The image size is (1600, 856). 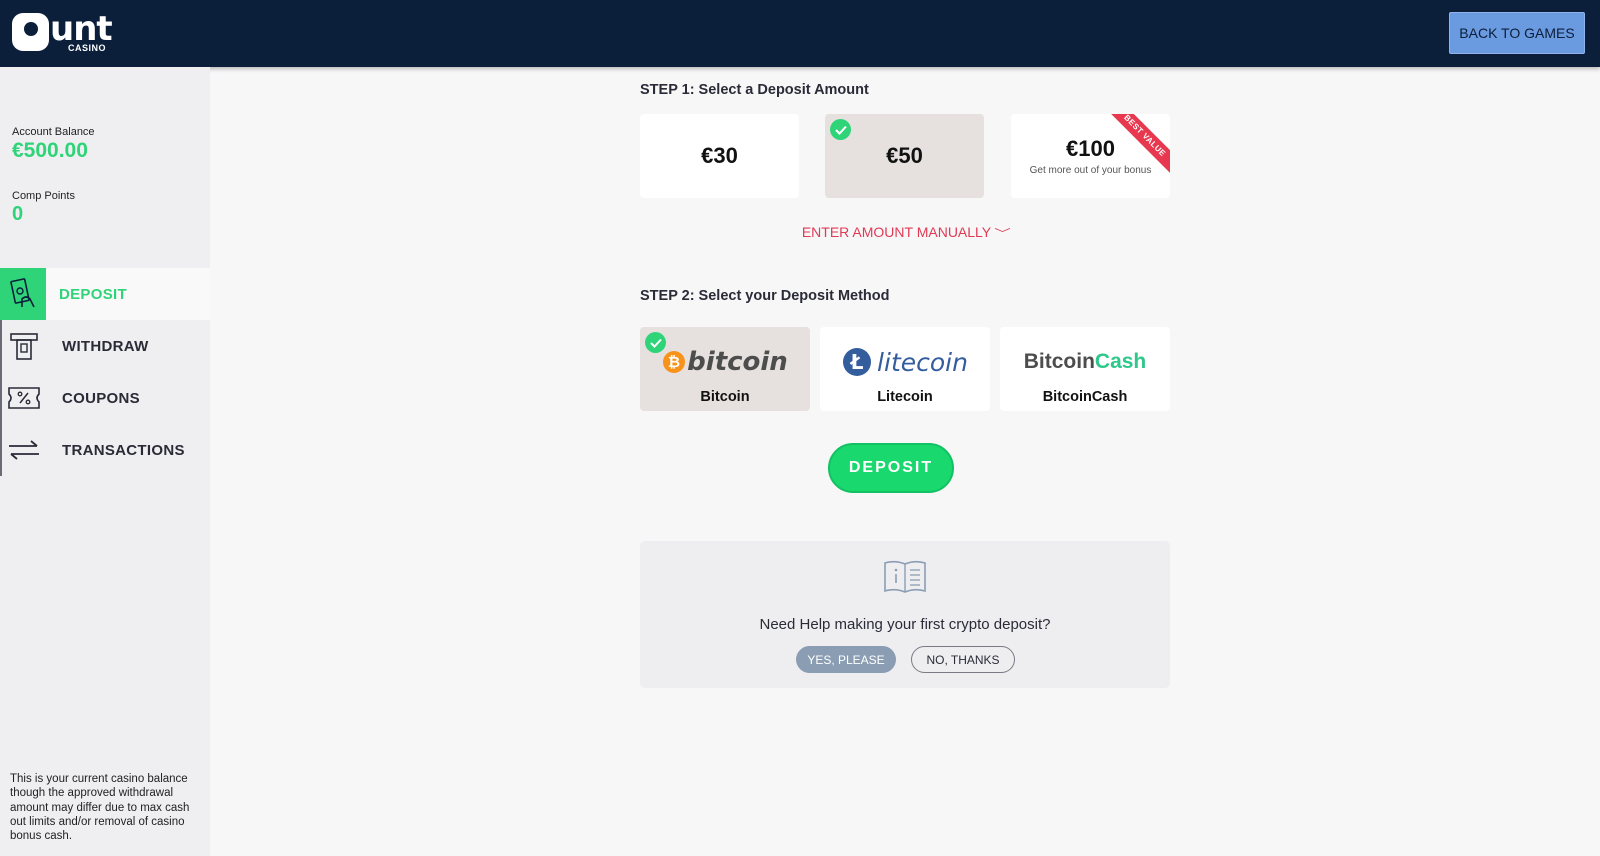 What do you see at coordinates (23, 346) in the screenshot?
I see `atm-icon` at bounding box center [23, 346].